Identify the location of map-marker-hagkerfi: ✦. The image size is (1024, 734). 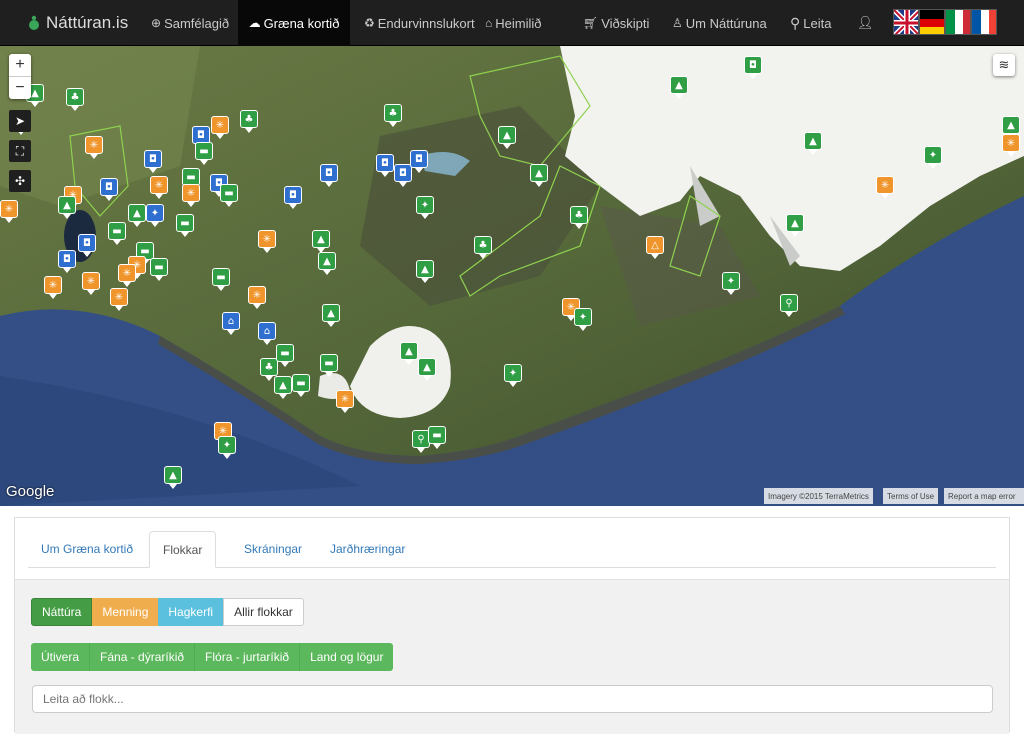
(155, 215).